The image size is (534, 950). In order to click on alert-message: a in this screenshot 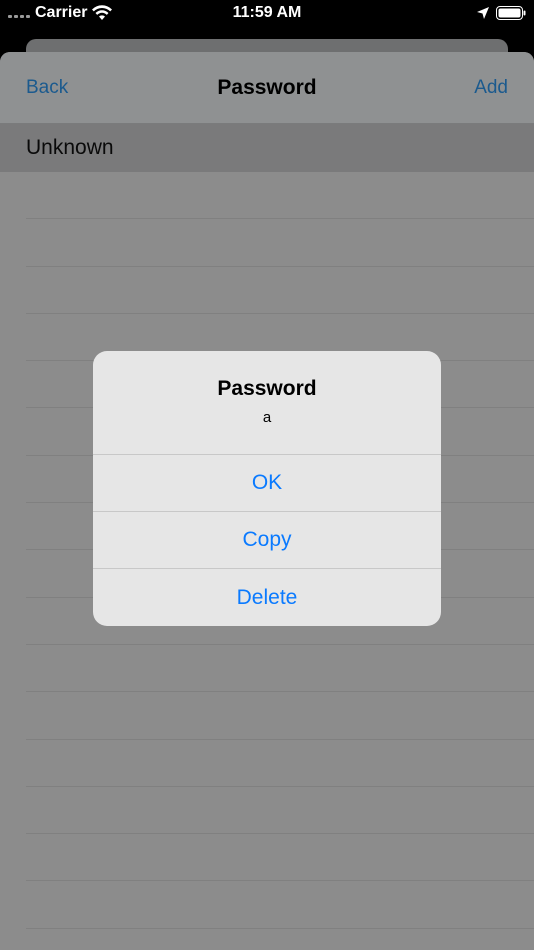, I will do `click(267, 417)`.